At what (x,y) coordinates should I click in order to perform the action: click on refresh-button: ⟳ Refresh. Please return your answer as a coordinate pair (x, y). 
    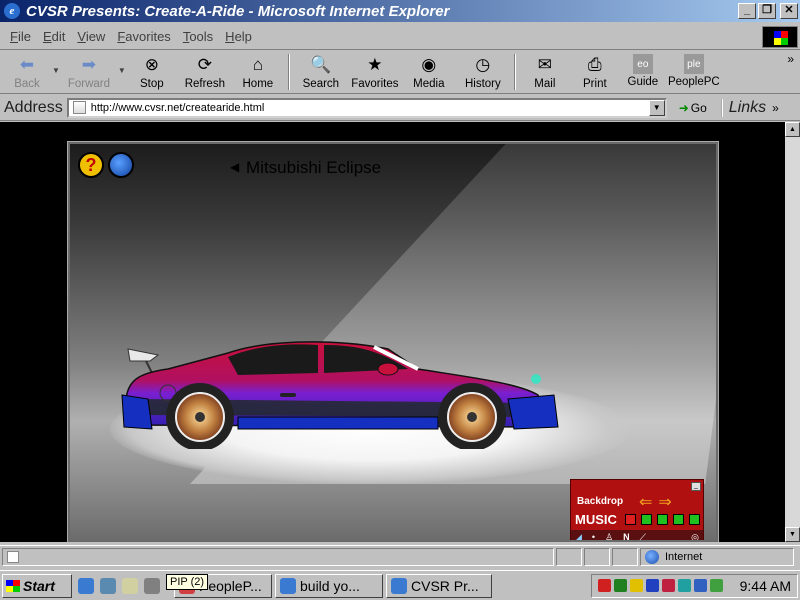
    Looking at the image, I should click on (205, 72).